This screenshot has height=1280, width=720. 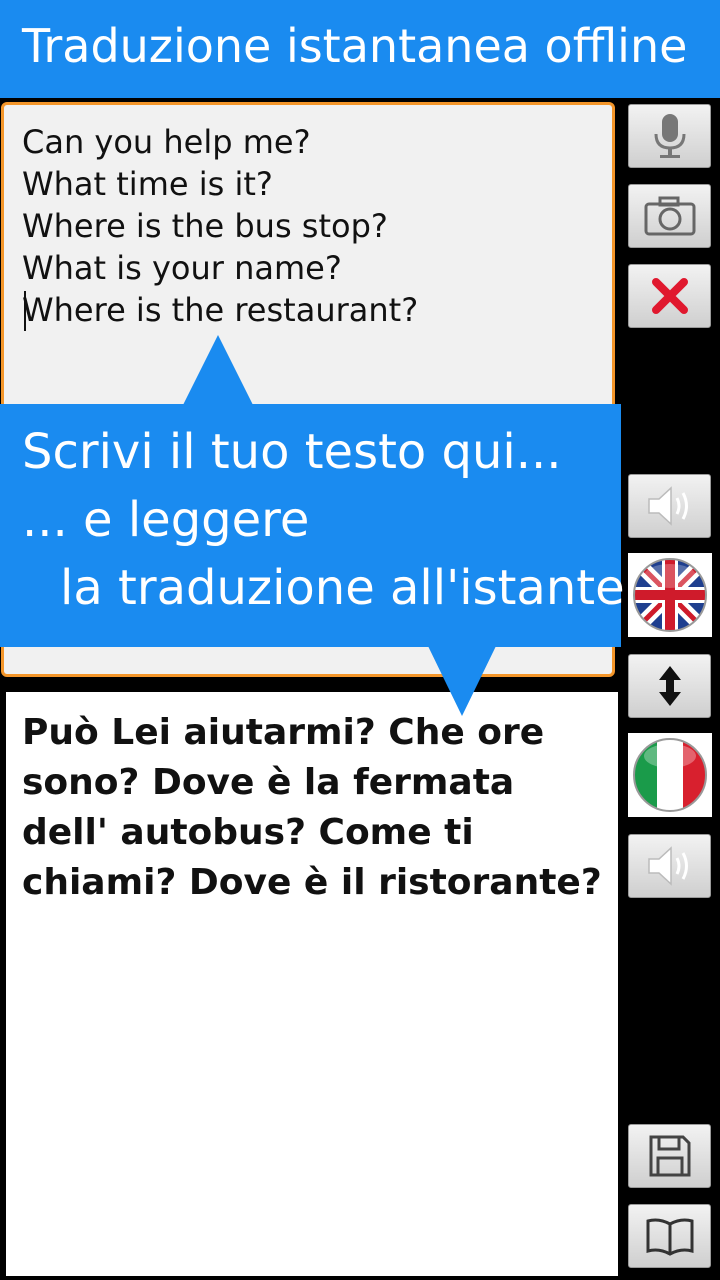 I want to click on swap-languages-button, so click(x=669, y=686).